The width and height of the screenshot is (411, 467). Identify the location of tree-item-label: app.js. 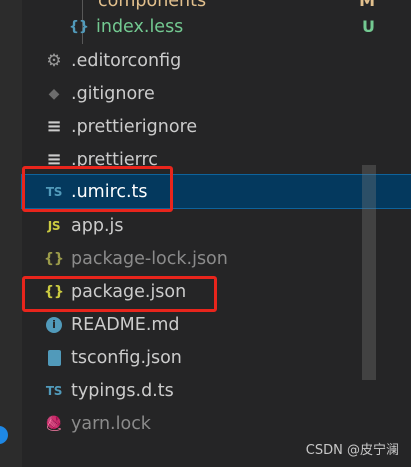
(97, 225).